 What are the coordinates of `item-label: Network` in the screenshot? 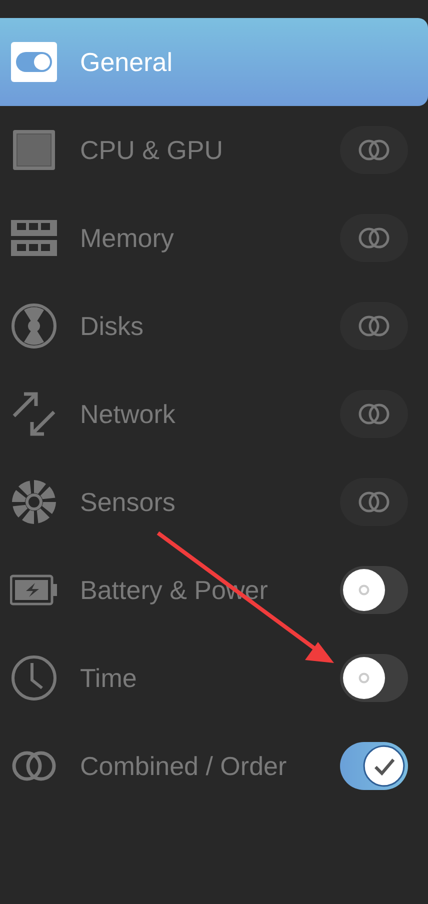 It's located at (128, 414).